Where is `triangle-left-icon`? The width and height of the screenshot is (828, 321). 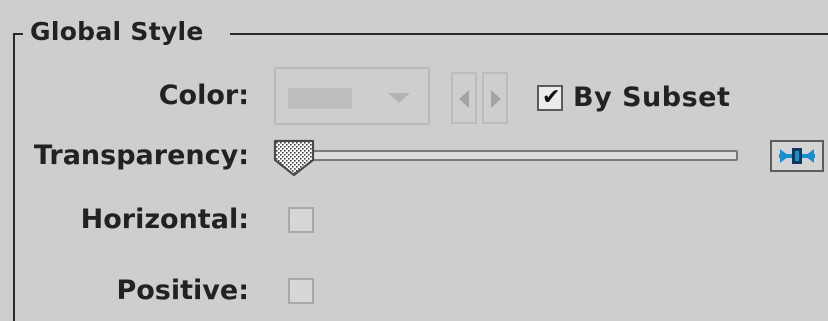 triangle-left-icon is located at coordinates (464, 99).